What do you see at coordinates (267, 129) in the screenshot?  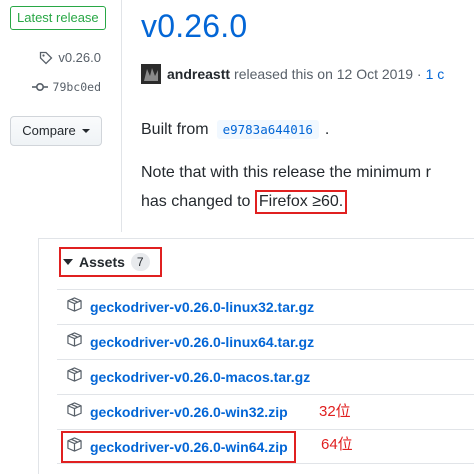 I see `built-from-sha-link: e9783a644016` at bounding box center [267, 129].